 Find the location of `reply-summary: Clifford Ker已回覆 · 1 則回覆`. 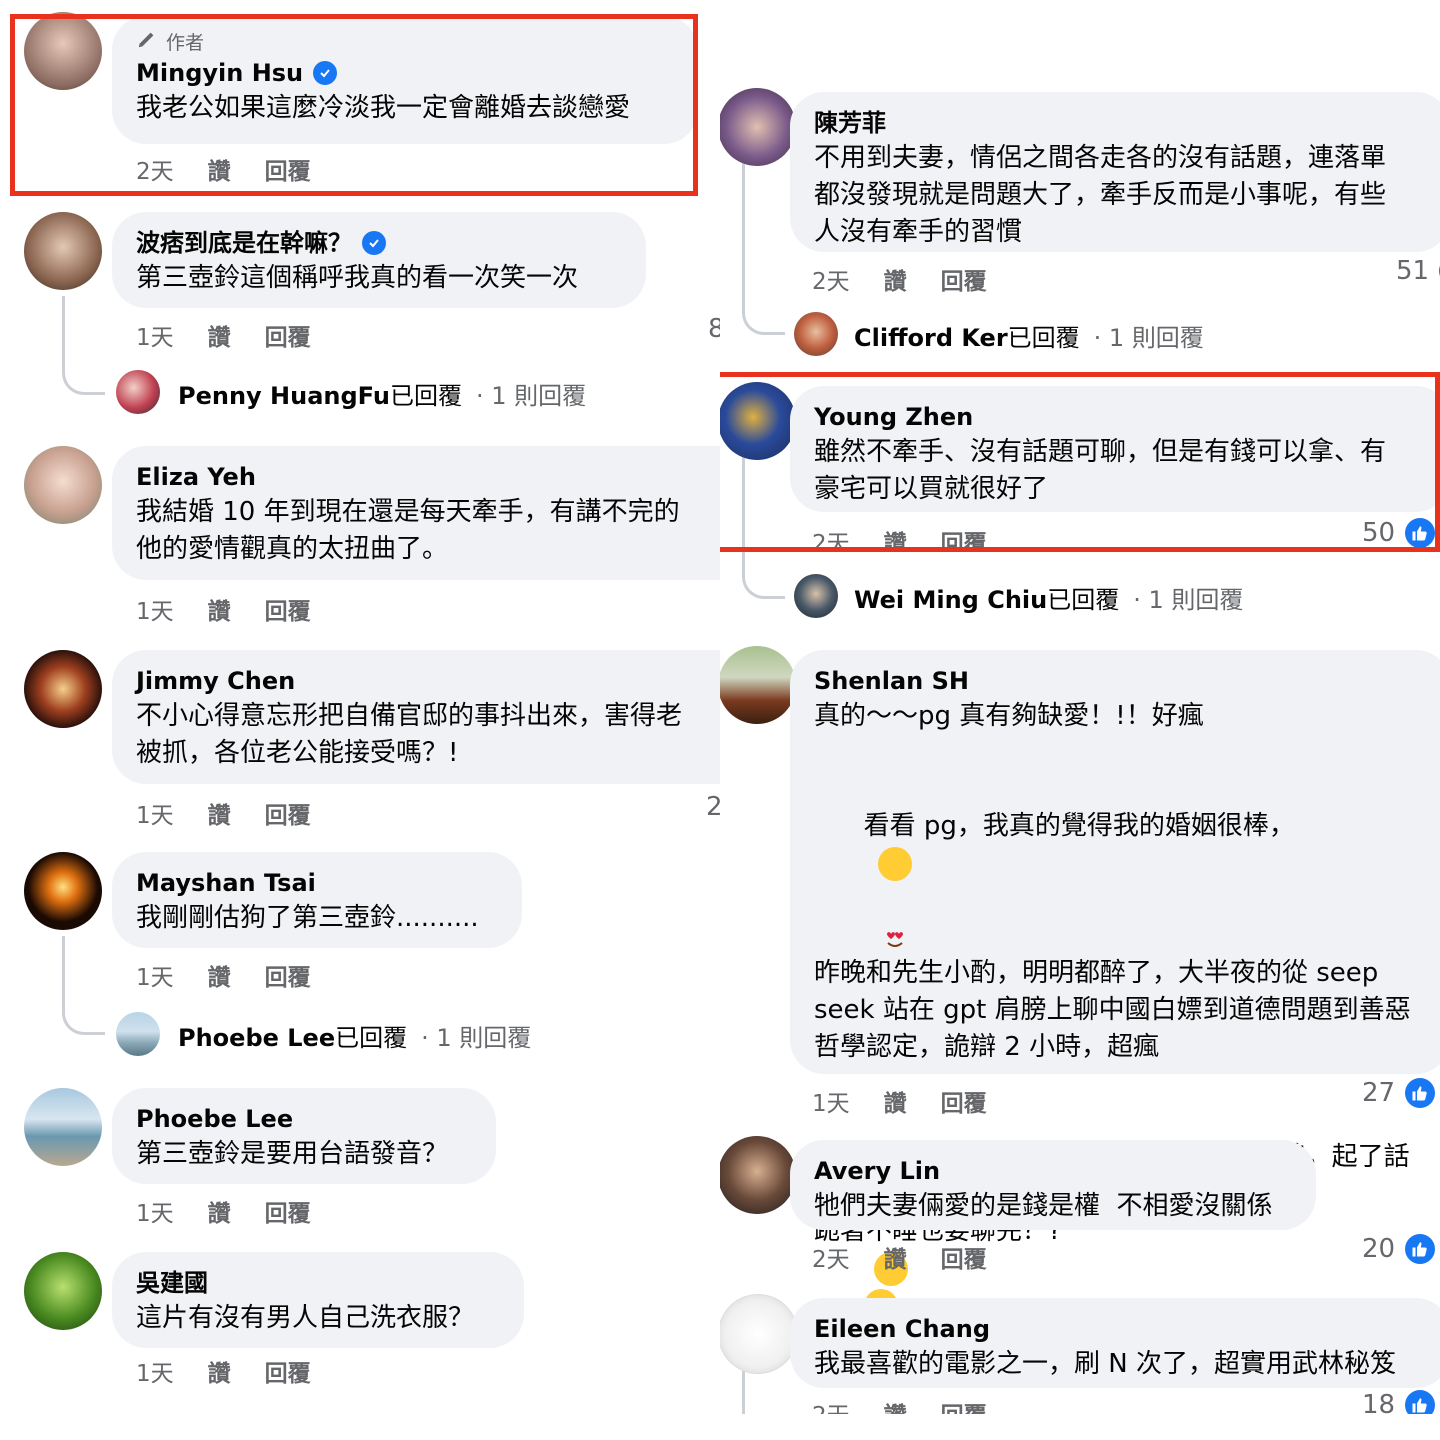

reply-summary: Clifford Ker已回覆 · 1 則回覆 is located at coordinates (1029, 335).